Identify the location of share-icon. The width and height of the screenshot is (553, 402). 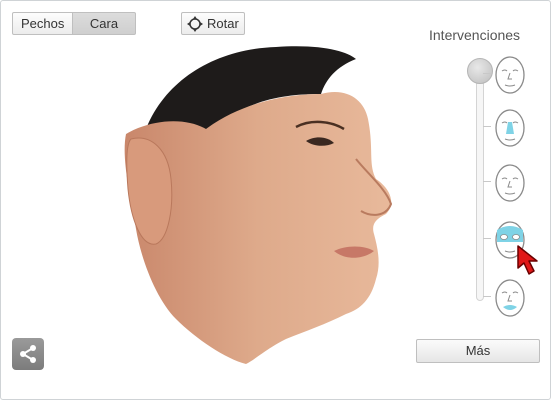
(28, 354).